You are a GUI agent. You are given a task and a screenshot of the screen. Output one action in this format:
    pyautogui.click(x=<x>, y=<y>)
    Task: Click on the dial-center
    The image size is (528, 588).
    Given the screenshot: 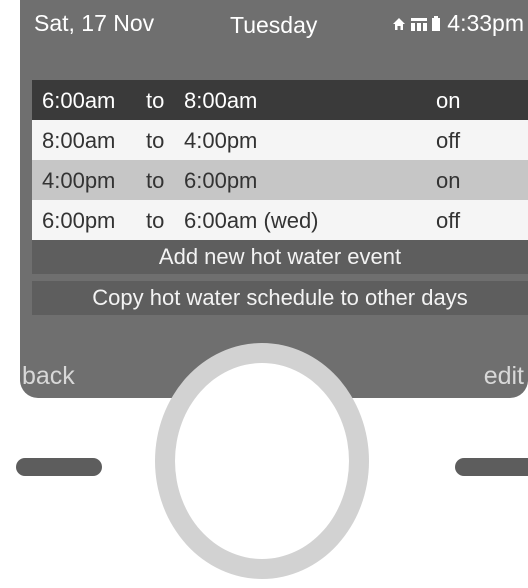 What is the action you would take?
    pyautogui.click(x=262, y=461)
    